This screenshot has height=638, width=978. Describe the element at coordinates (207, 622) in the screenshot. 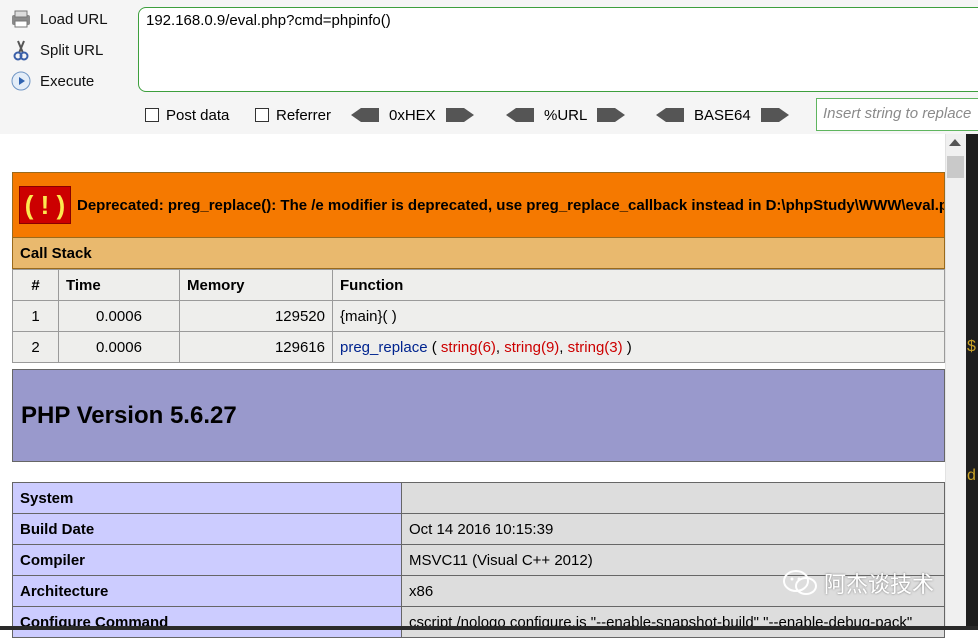

I see `info-key: Configure Command` at that location.